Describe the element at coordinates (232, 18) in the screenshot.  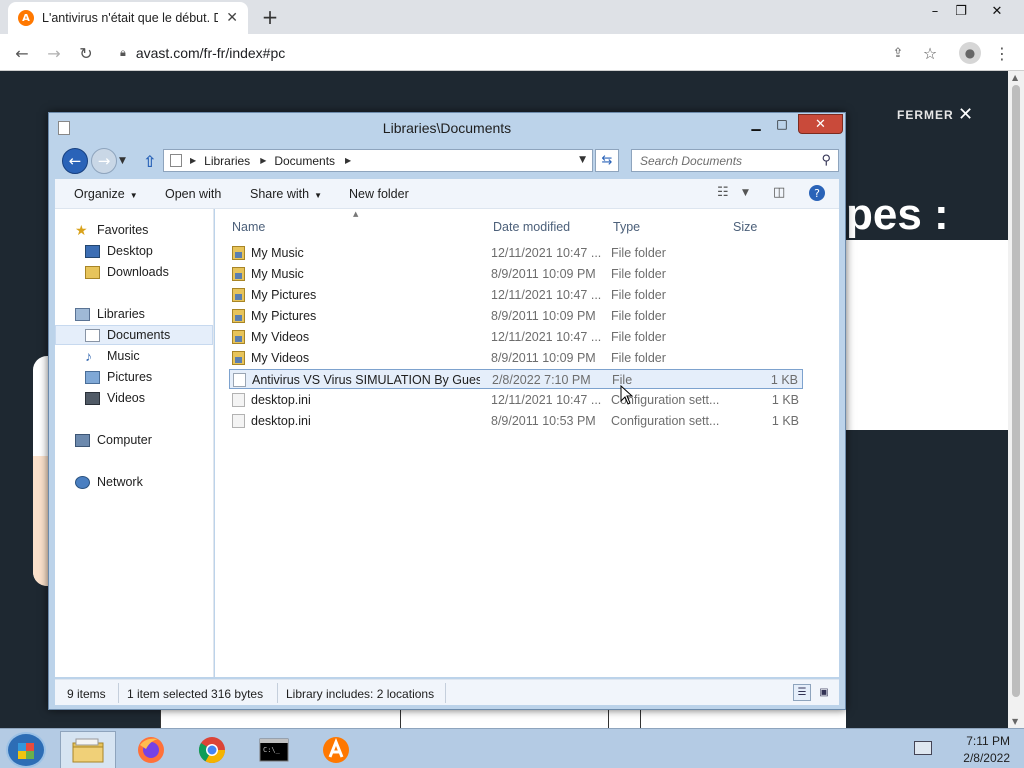
I see `close-tab-icon: ✕` at that location.